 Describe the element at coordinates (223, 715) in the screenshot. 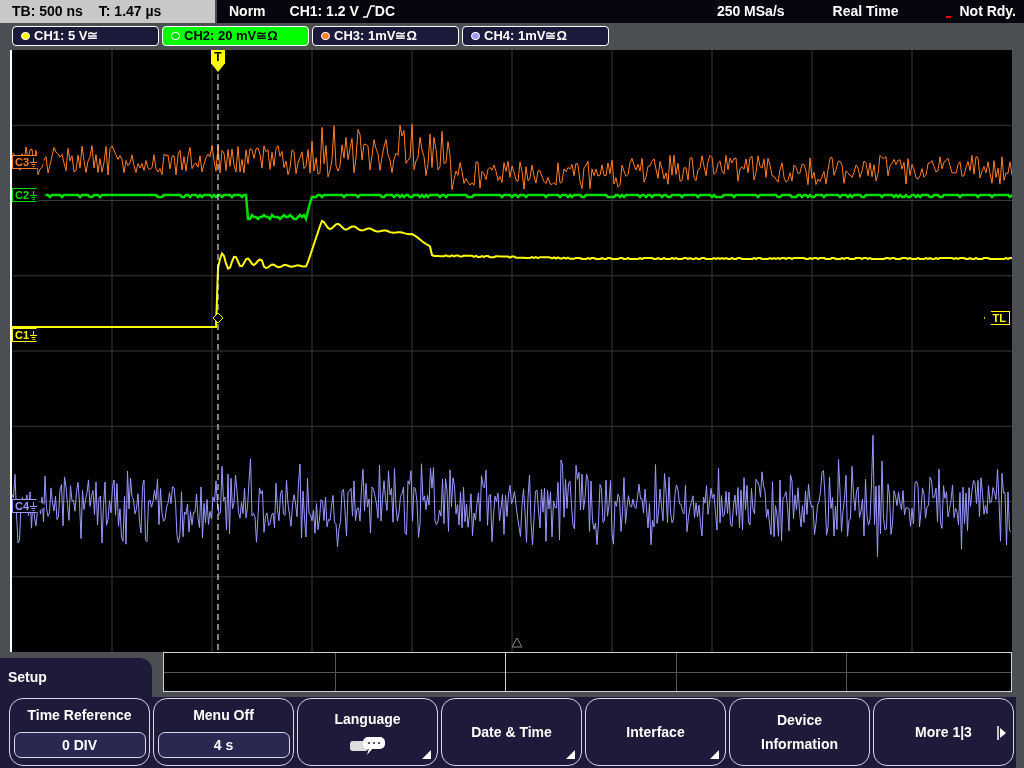

I see `softkey-label: Menu Off` at that location.